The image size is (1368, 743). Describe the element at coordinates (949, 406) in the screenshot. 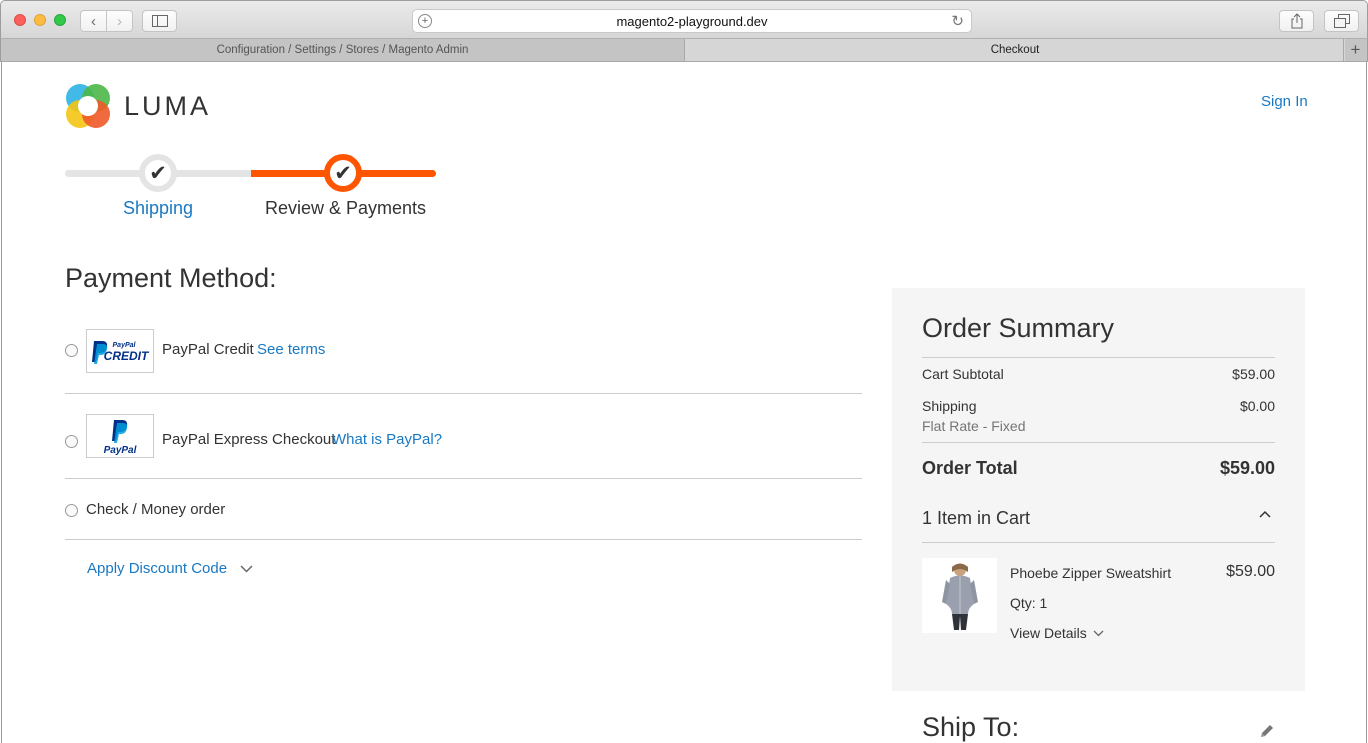

I see `shipping-label: Shipping` at that location.